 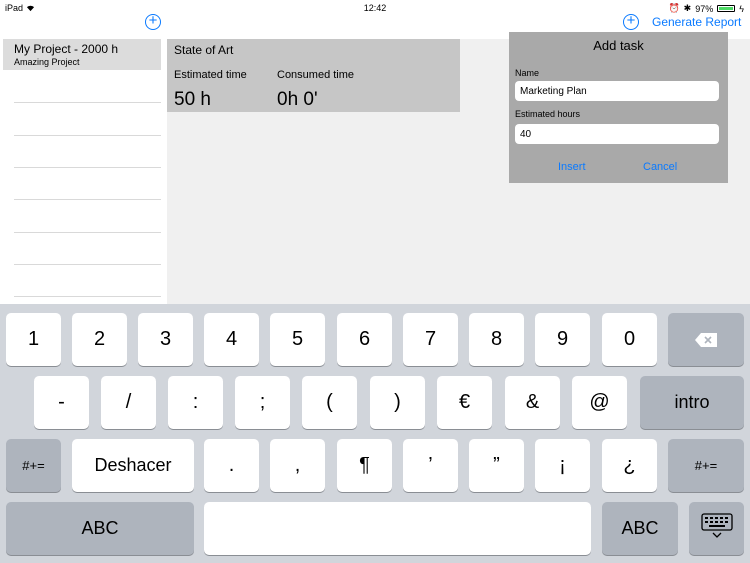 What do you see at coordinates (165, 339) in the screenshot?
I see `key-3: 3` at bounding box center [165, 339].